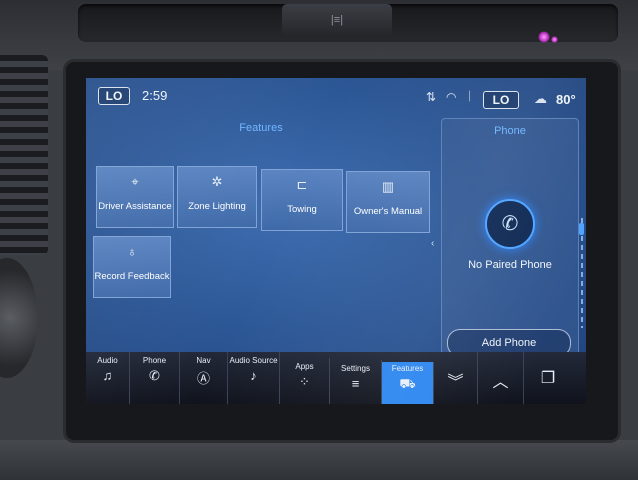  I want to click on settings-sliders-icon: ≡, so click(355, 383).